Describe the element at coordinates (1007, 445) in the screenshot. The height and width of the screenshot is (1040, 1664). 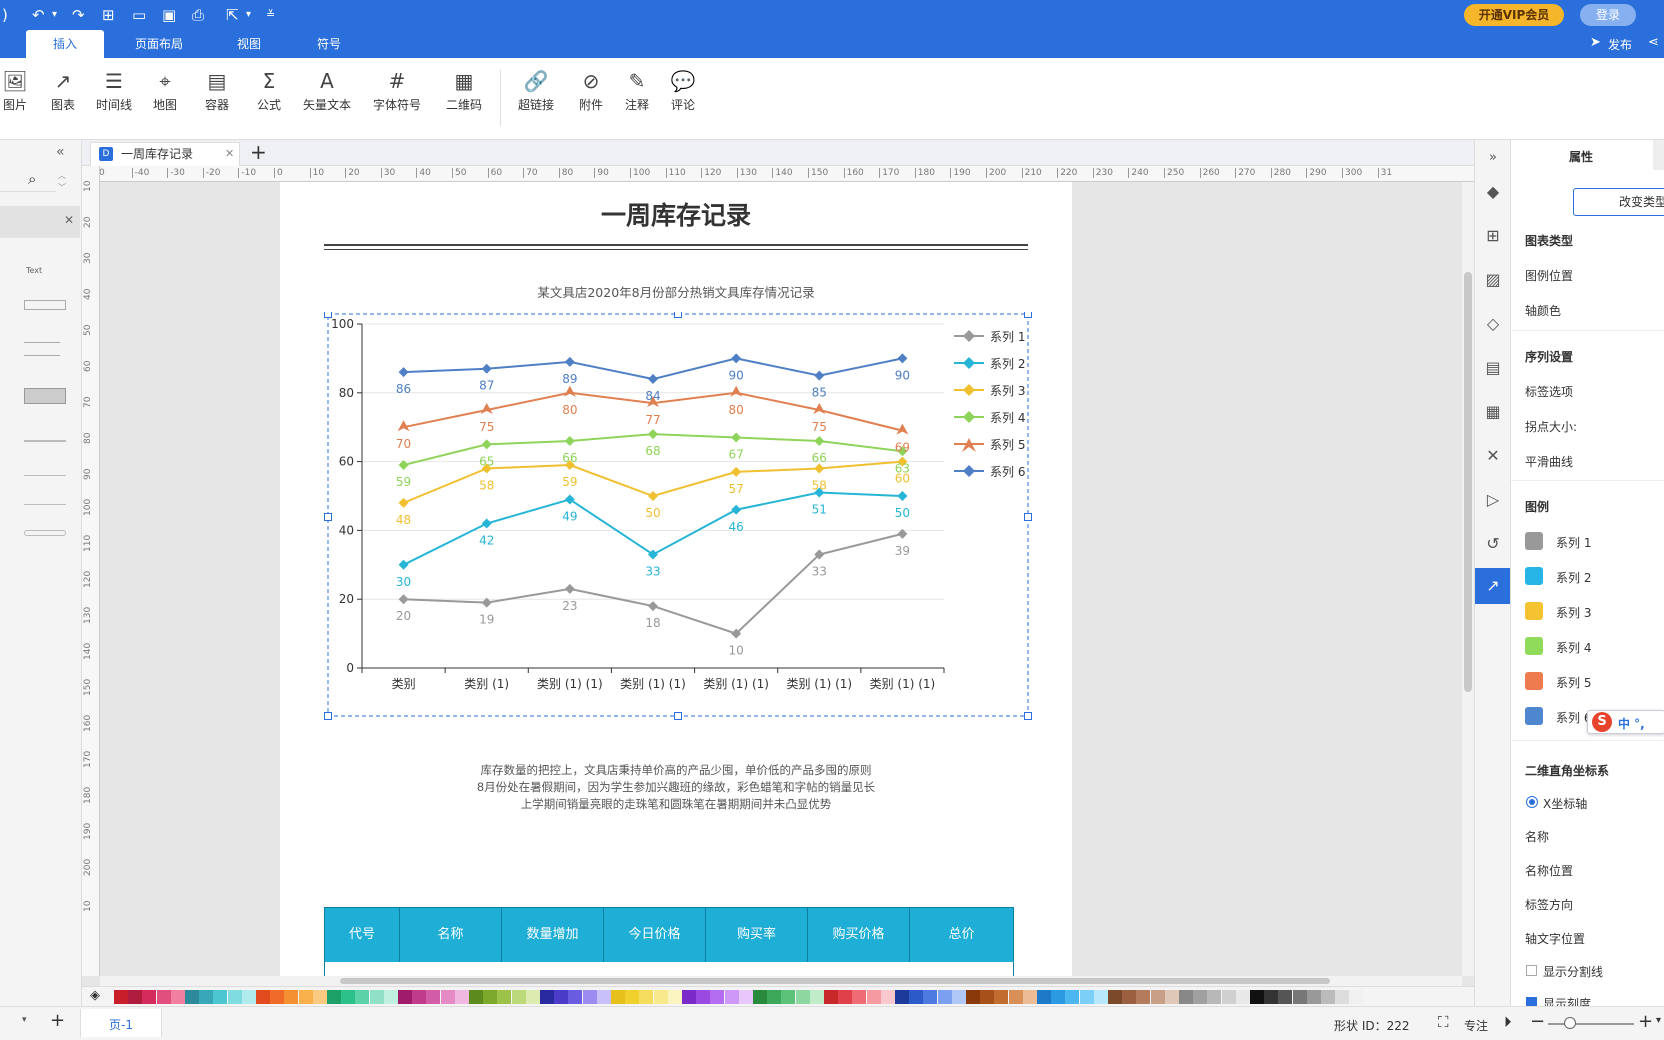
I see `legend-label: 系列 5` at that location.